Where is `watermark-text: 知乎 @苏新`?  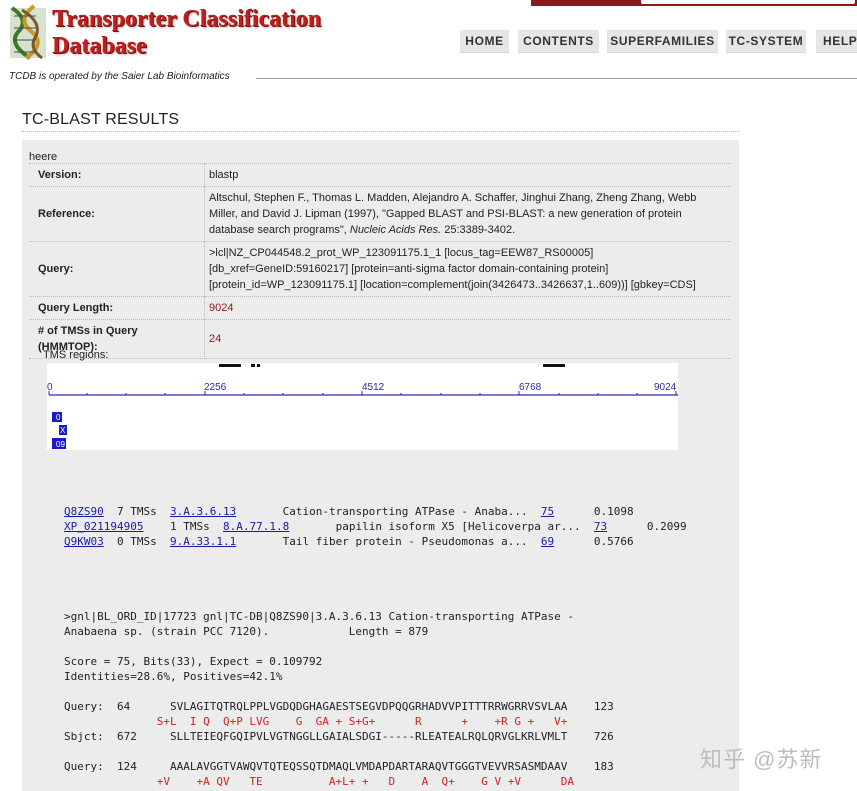 watermark-text: 知乎 @苏新 is located at coordinates (761, 759).